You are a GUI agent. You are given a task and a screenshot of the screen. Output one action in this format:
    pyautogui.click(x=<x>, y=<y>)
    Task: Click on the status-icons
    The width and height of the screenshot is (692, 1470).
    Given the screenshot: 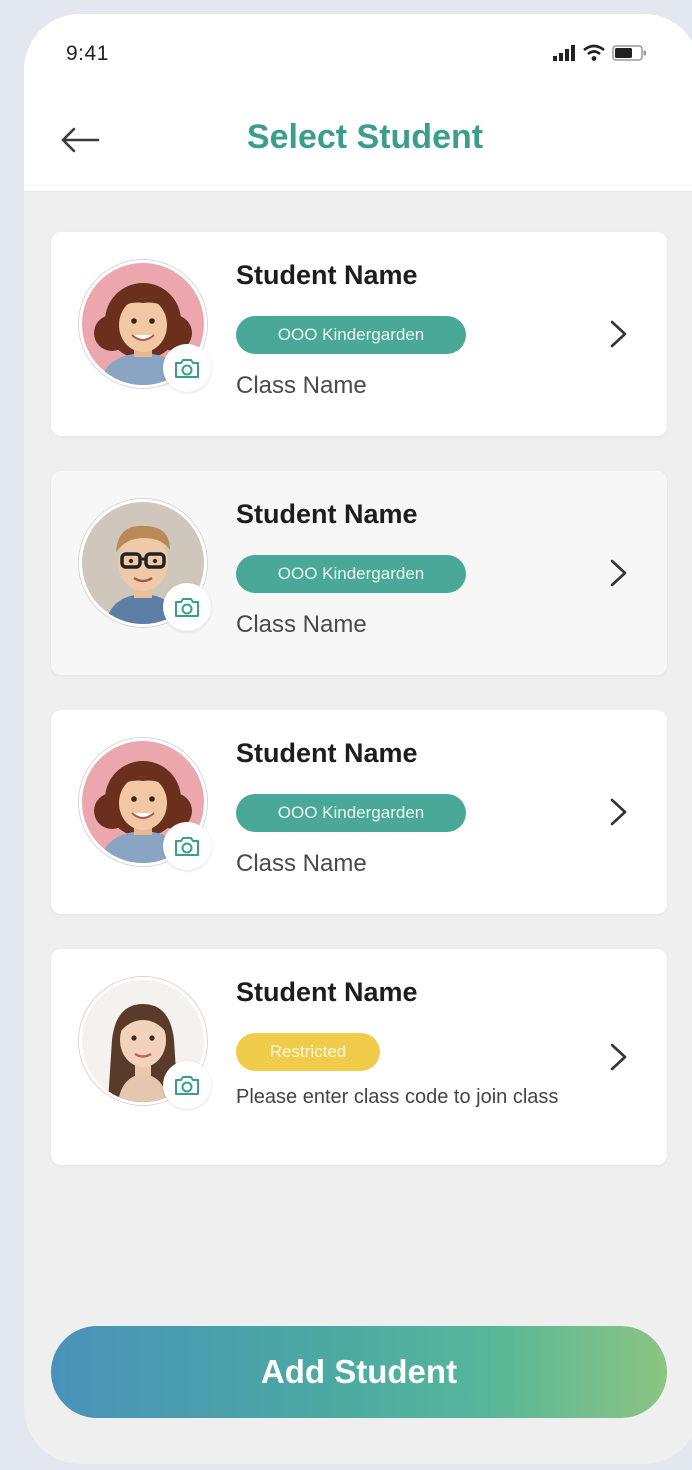 What is the action you would take?
    pyautogui.click(x=600, y=53)
    